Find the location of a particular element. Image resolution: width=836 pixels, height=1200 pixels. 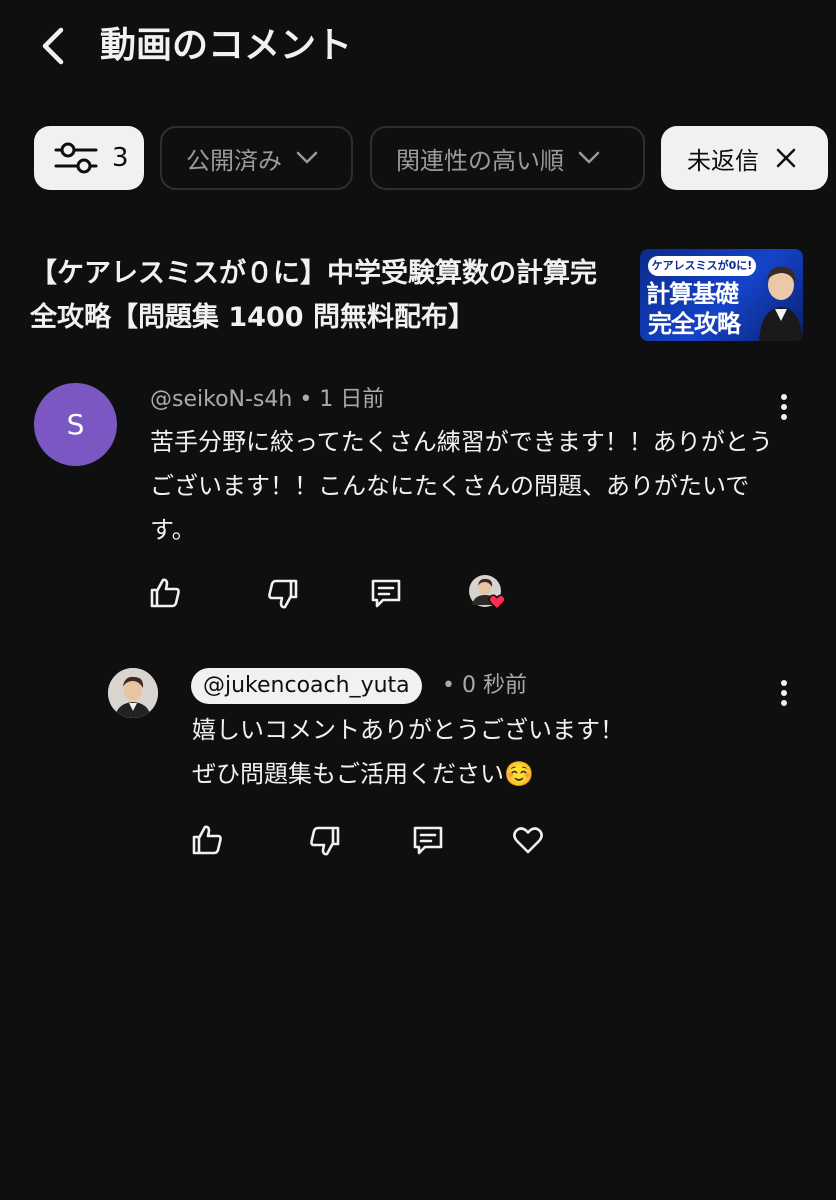

unreplied-filter-chip: 未返信 is located at coordinates (744, 158).